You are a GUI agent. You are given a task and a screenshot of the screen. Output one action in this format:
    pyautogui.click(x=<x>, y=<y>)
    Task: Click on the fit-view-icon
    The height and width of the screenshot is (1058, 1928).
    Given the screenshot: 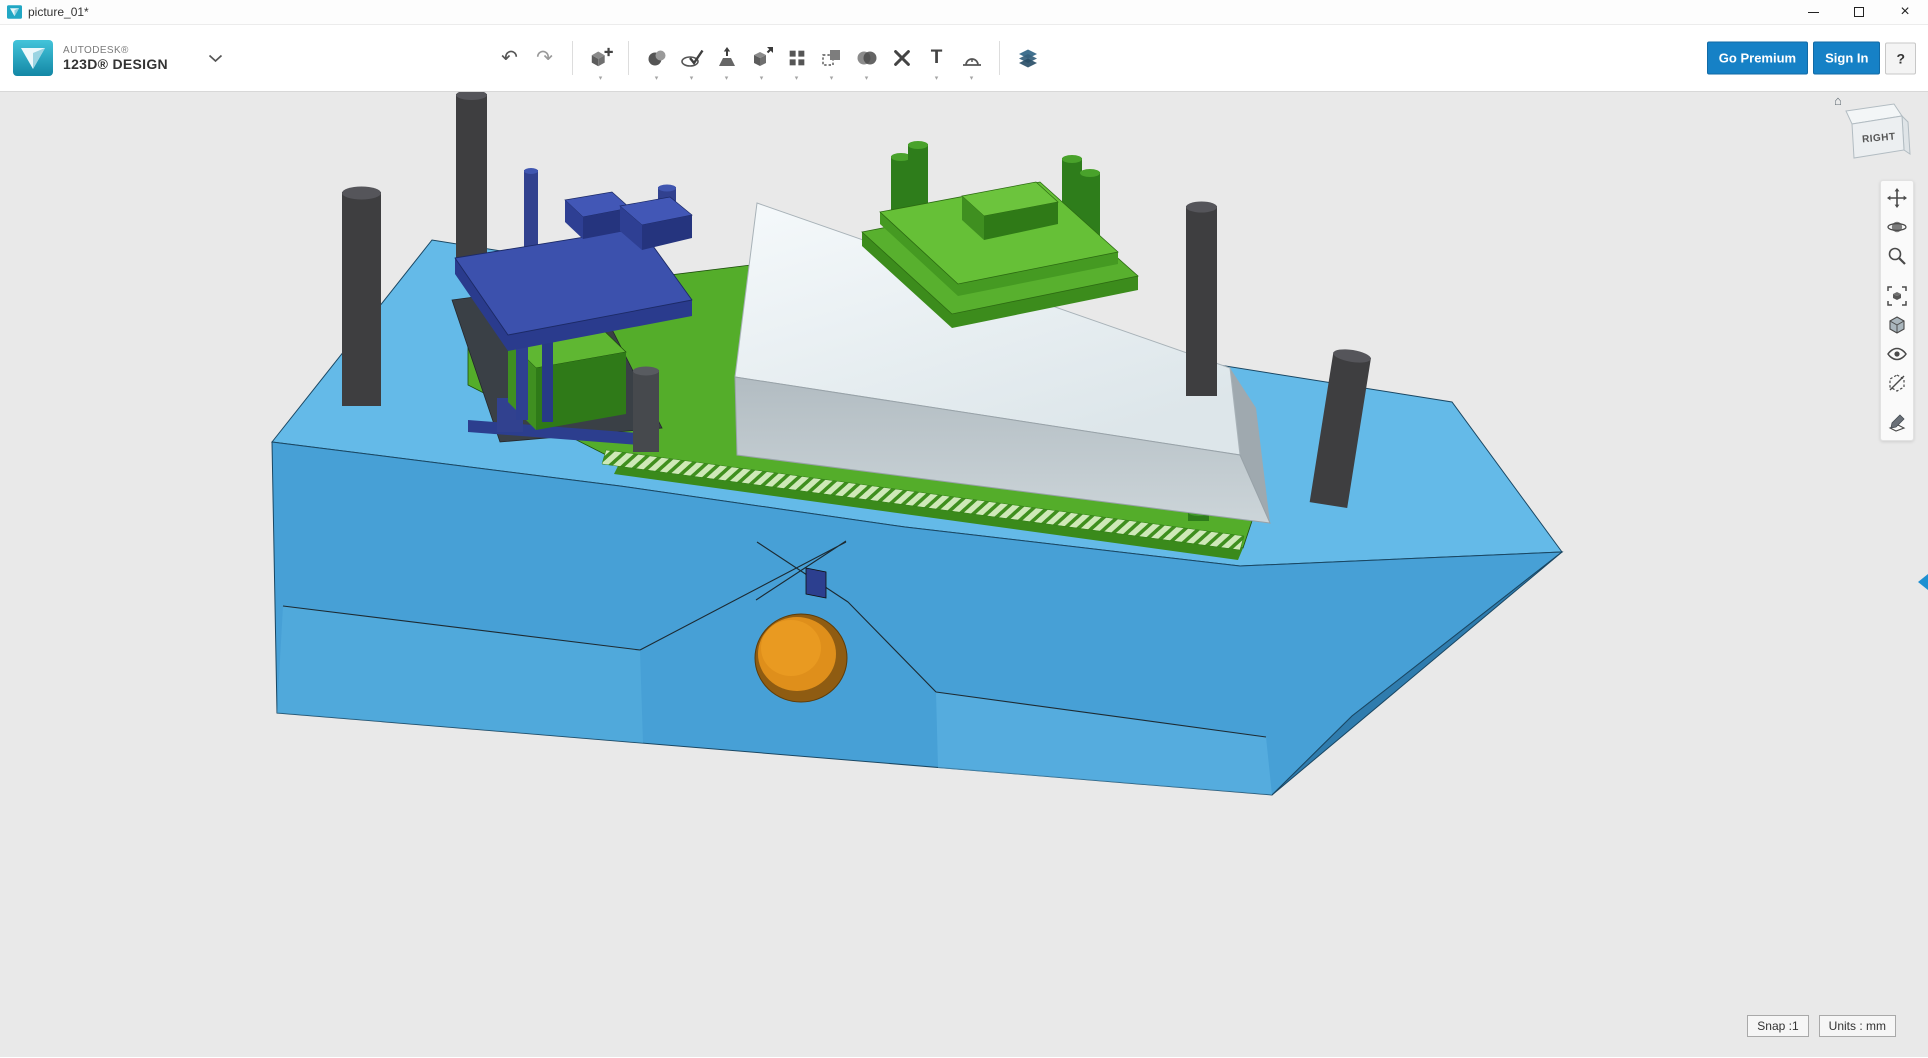 What is the action you would take?
    pyautogui.click(x=1897, y=296)
    